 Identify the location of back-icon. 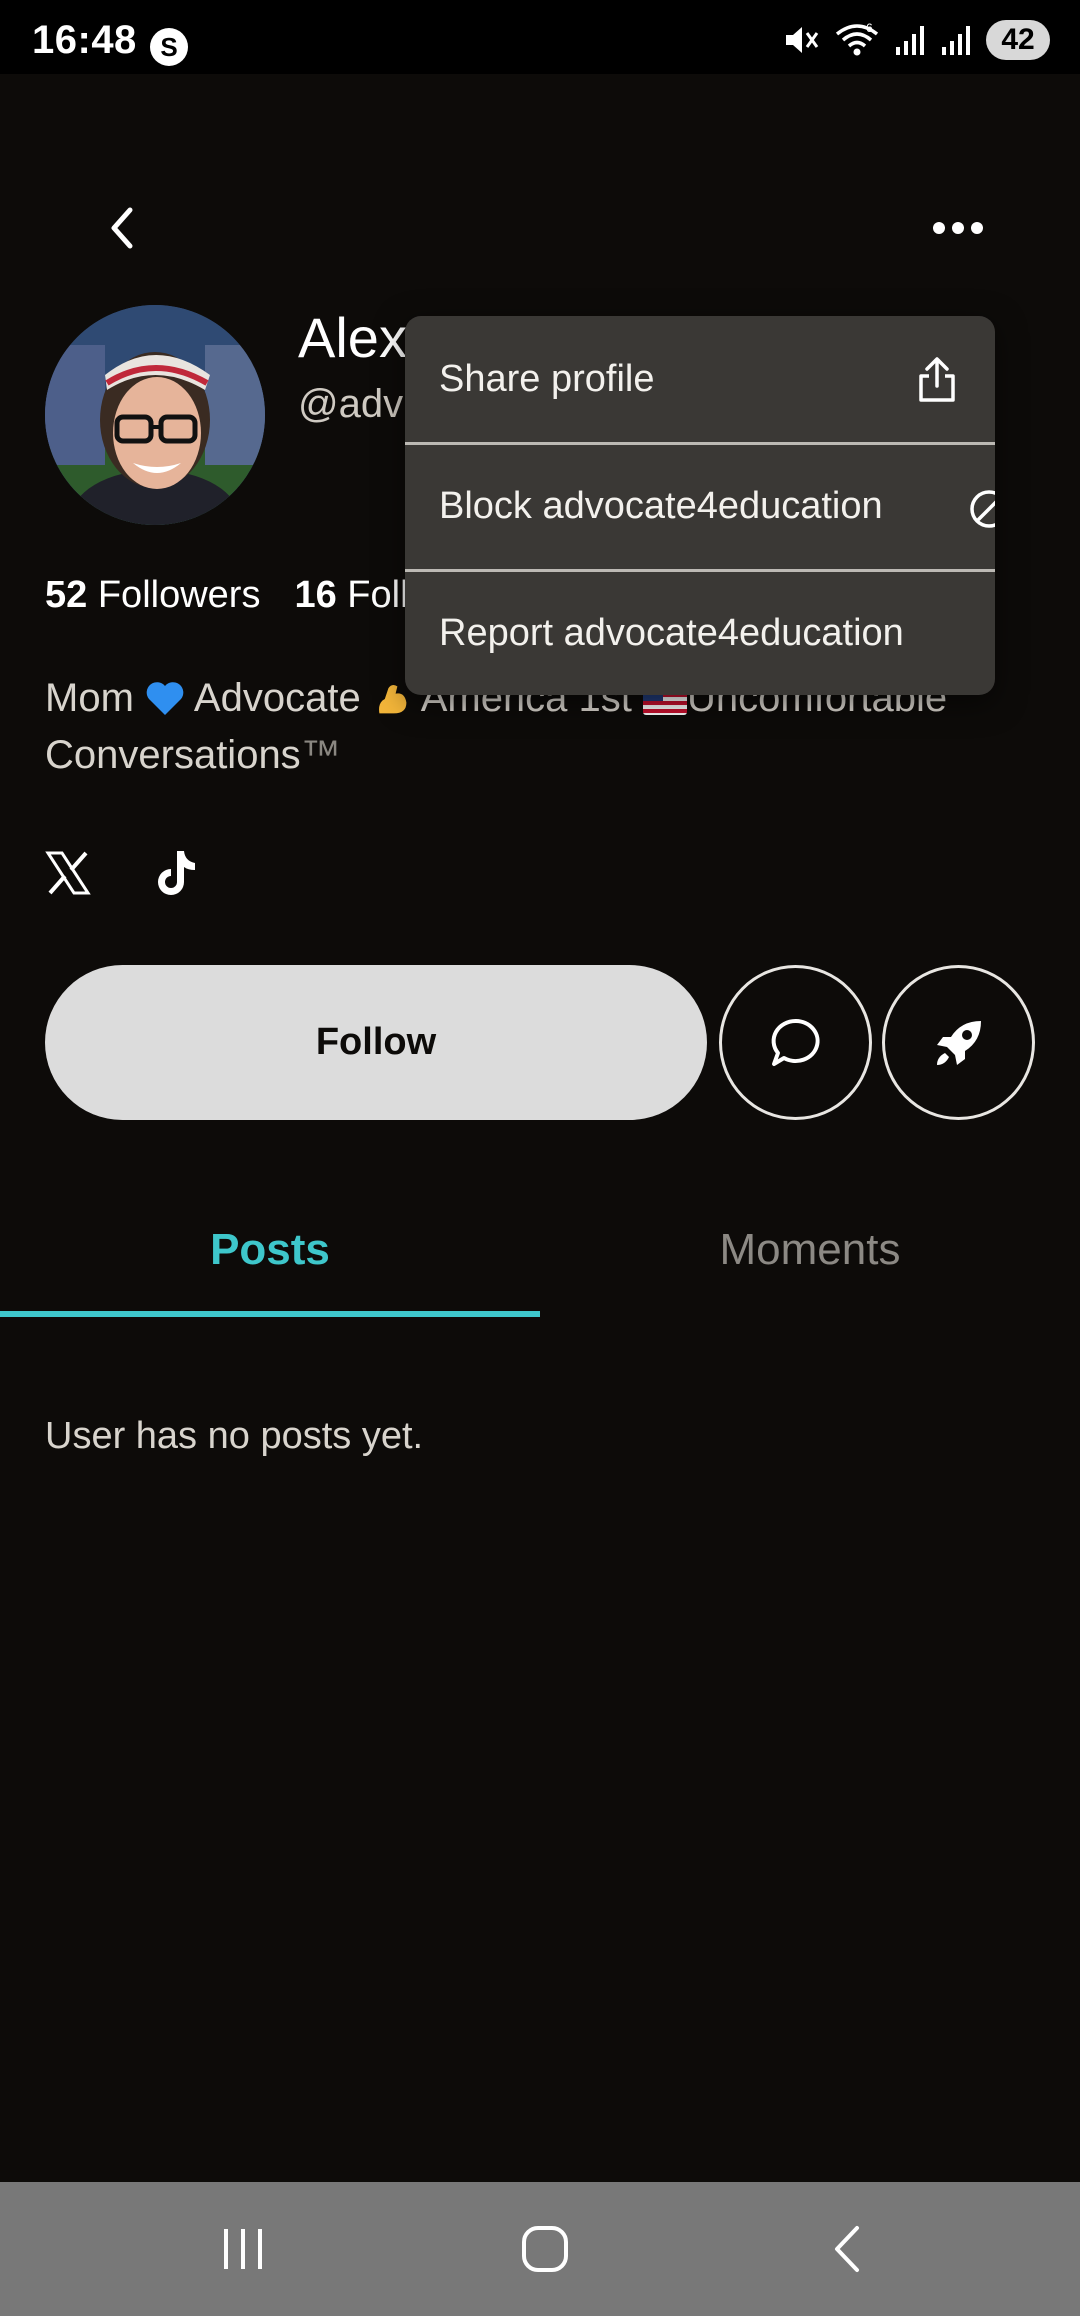
(847, 2249).